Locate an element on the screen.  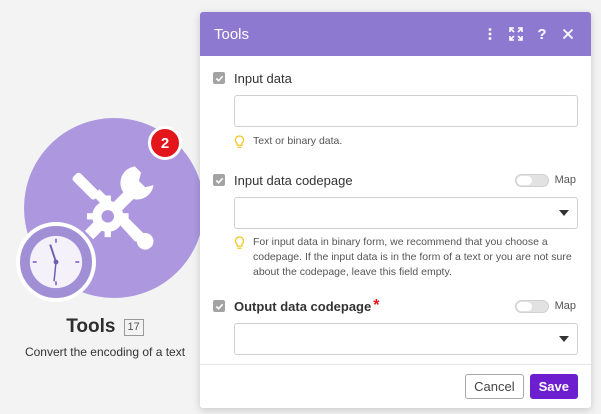
module-description: Convert the encoding of a text is located at coordinates (105, 352).